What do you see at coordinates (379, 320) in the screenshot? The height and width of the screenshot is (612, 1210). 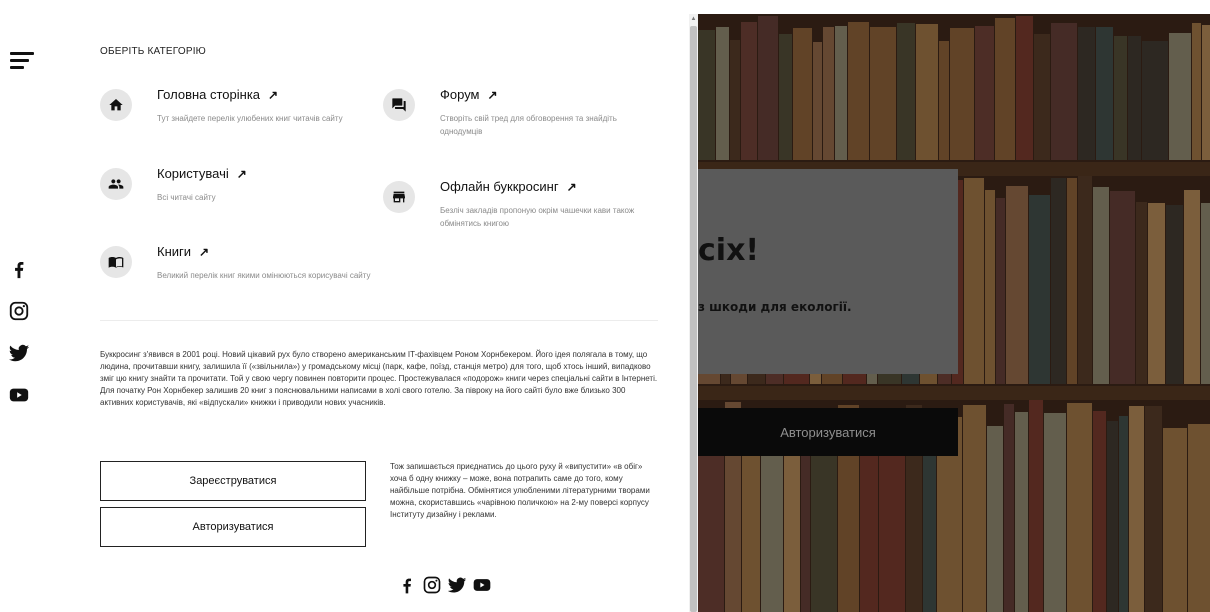 I see `section-divider` at bounding box center [379, 320].